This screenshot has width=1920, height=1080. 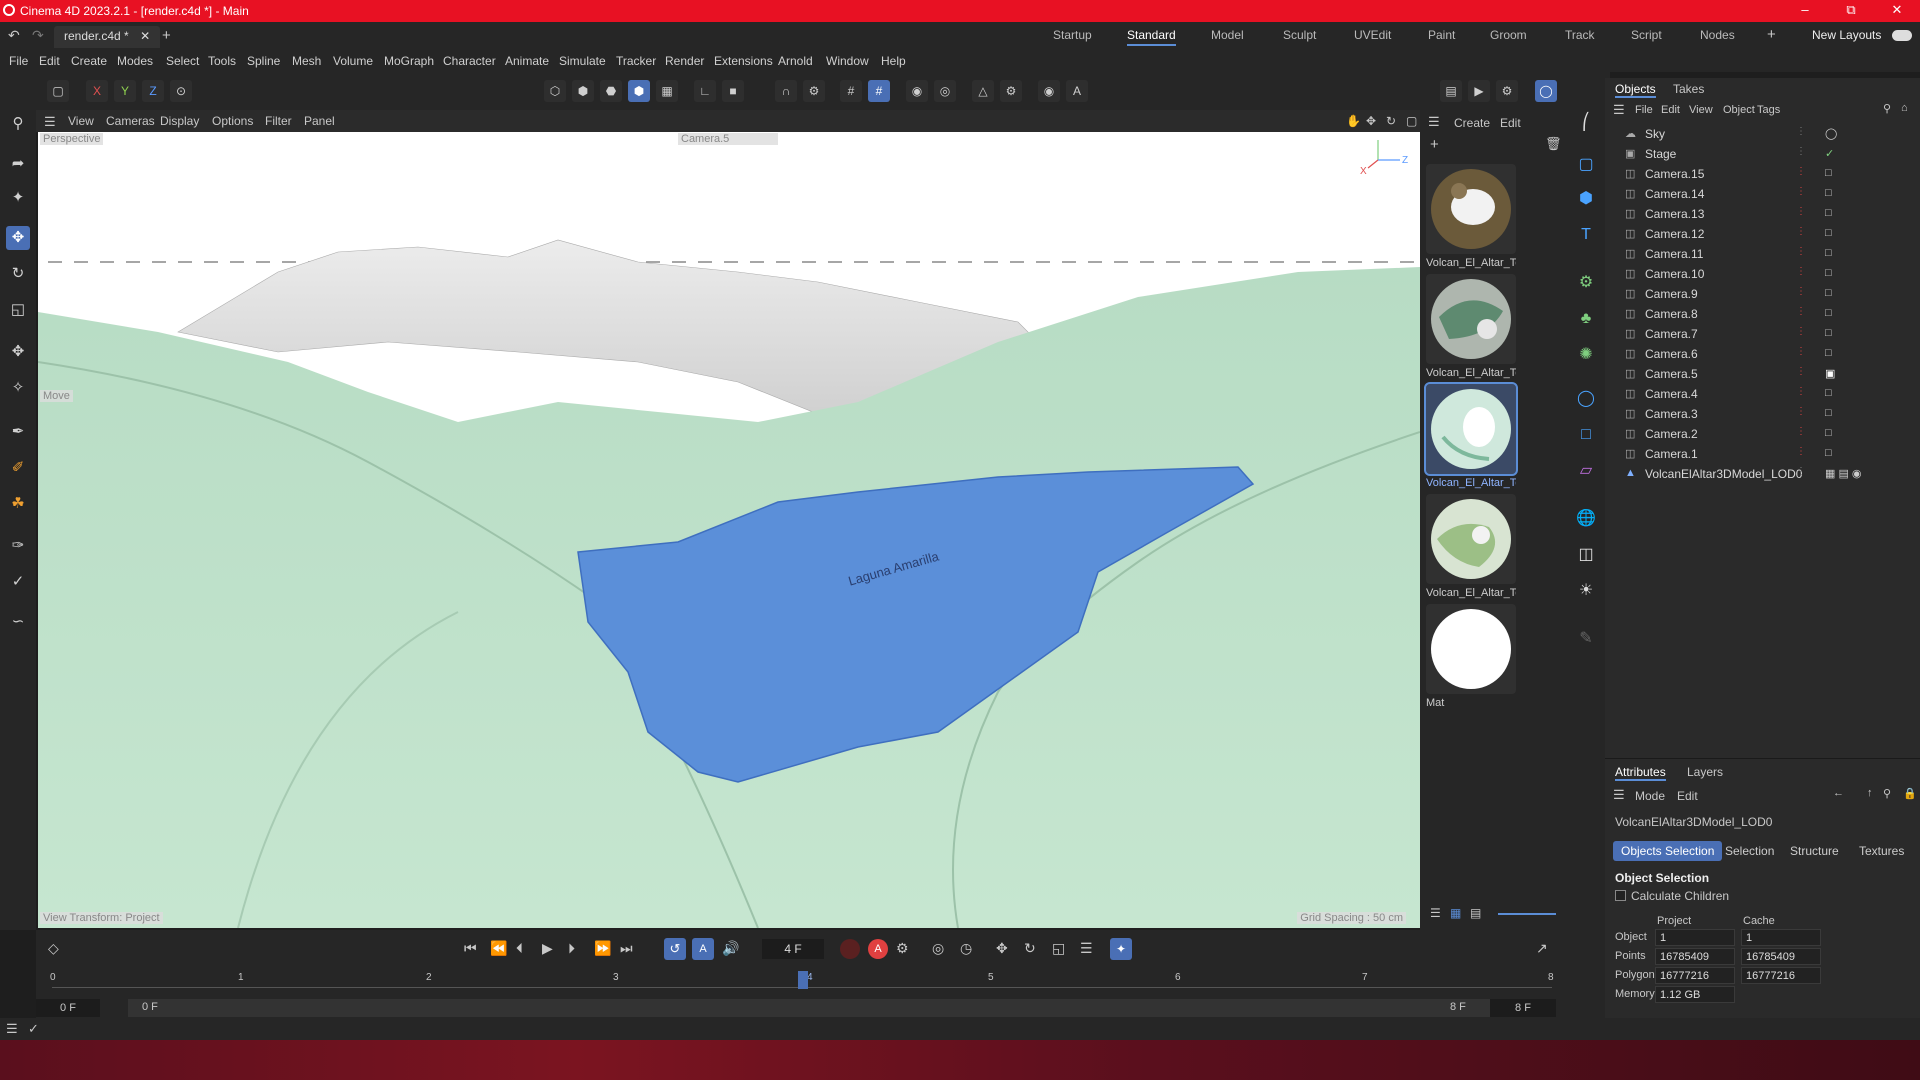 I want to click on object-row-camera: ◫ Camera.5 ⋮ ▣, so click(x=1763, y=374).